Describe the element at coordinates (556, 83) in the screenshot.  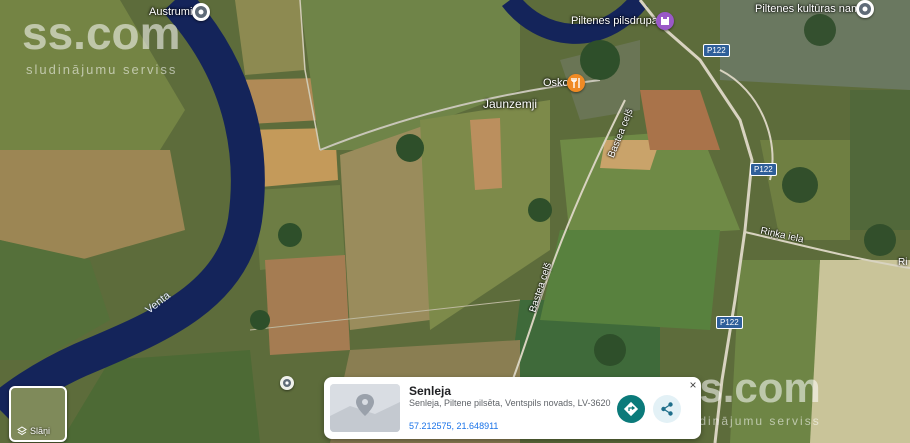
I see `place-label-osko: Osko` at that location.